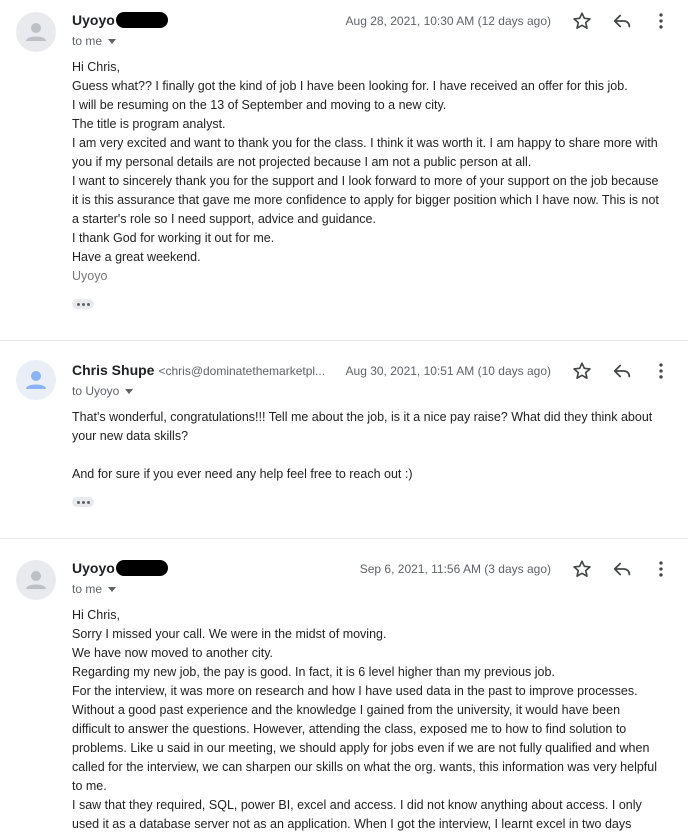  What do you see at coordinates (136, 257) in the screenshot?
I see `body-line: Have a great weekend.` at bounding box center [136, 257].